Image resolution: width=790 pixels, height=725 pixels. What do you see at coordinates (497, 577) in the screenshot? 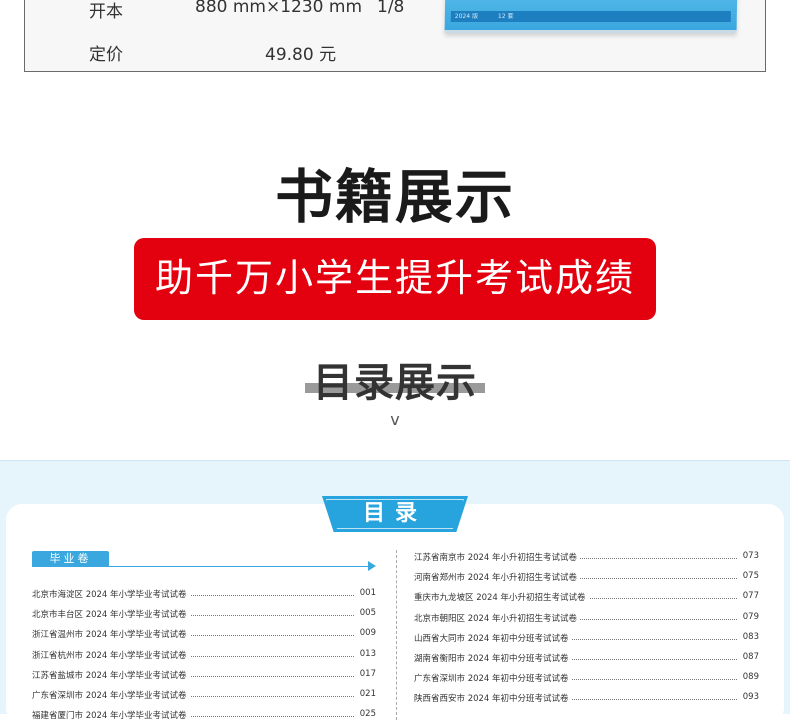
I see `toc-item-title: 河南省郑州市 2024 年小升初招生考试试卷` at bounding box center [497, 577].